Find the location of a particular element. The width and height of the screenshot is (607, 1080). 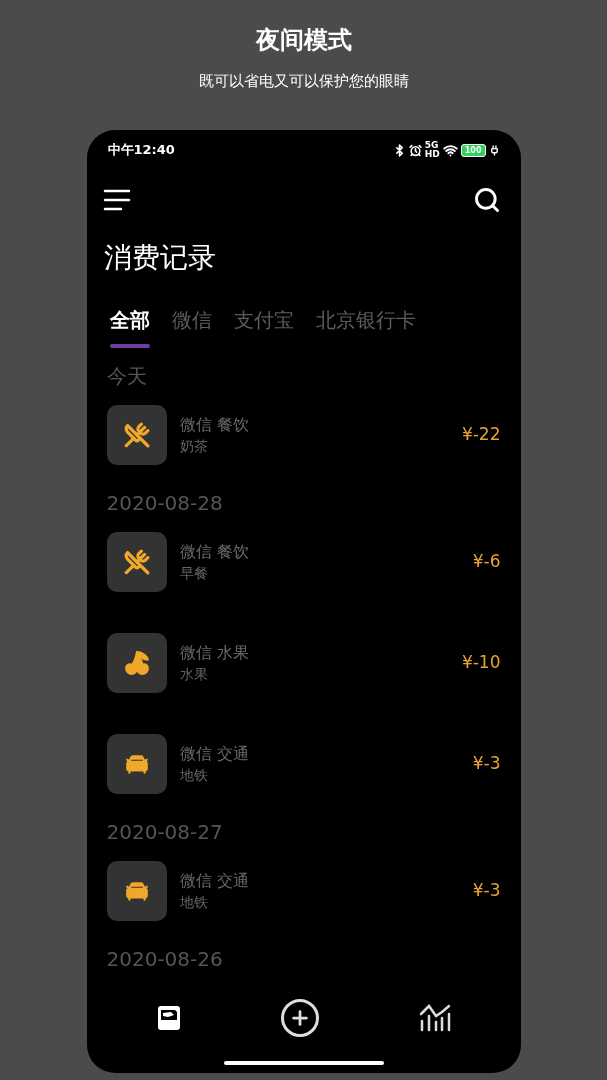

record-row: 微信 餐饮 早餐 ¥-6 is located at coordinates (303, 562).